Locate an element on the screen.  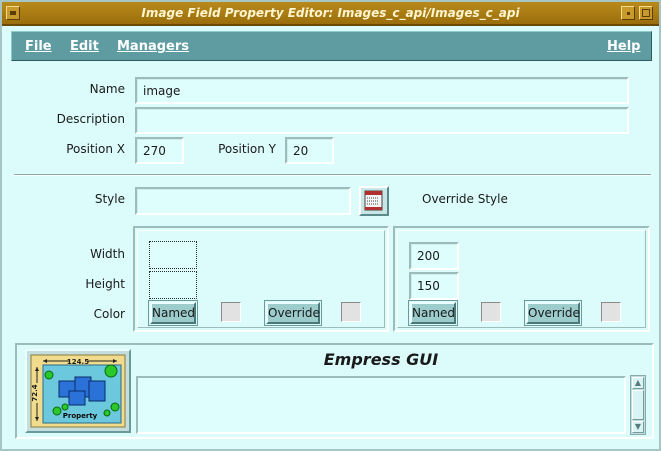
menu-help: Help is located at coordinates (623, 46).